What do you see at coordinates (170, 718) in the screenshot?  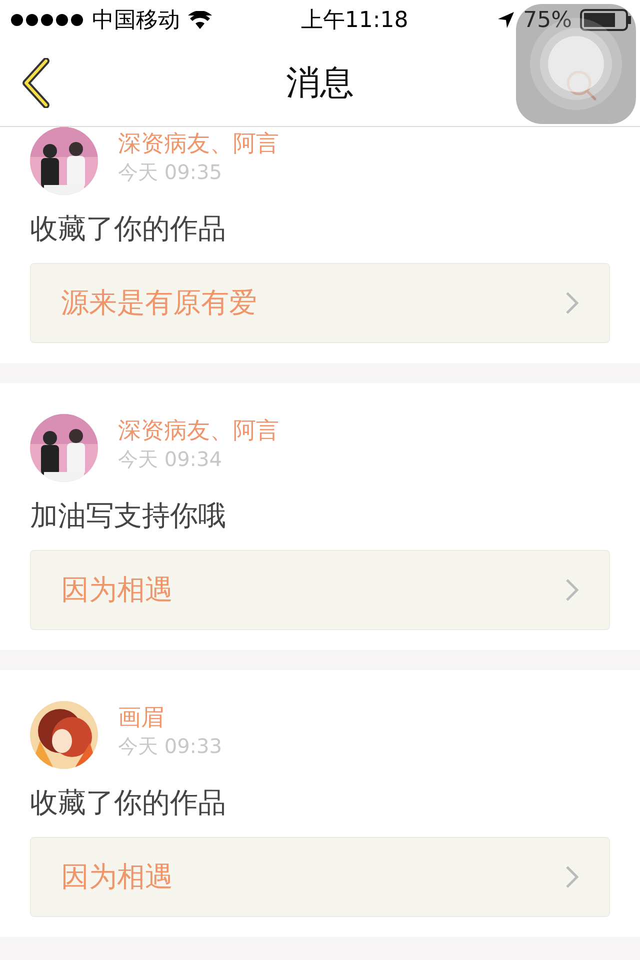 I see `sender-names: 画眉` at bounding box center [170, 718].